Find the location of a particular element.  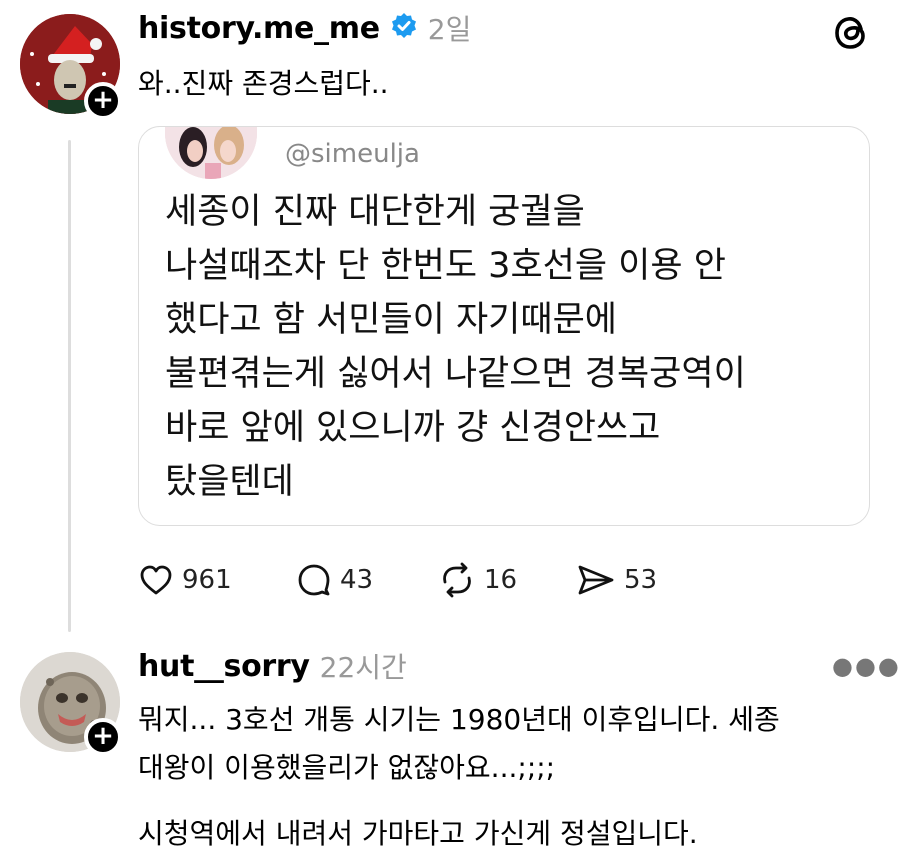

post-header: history.me_me 2일 is located at coordinates (304, 28).